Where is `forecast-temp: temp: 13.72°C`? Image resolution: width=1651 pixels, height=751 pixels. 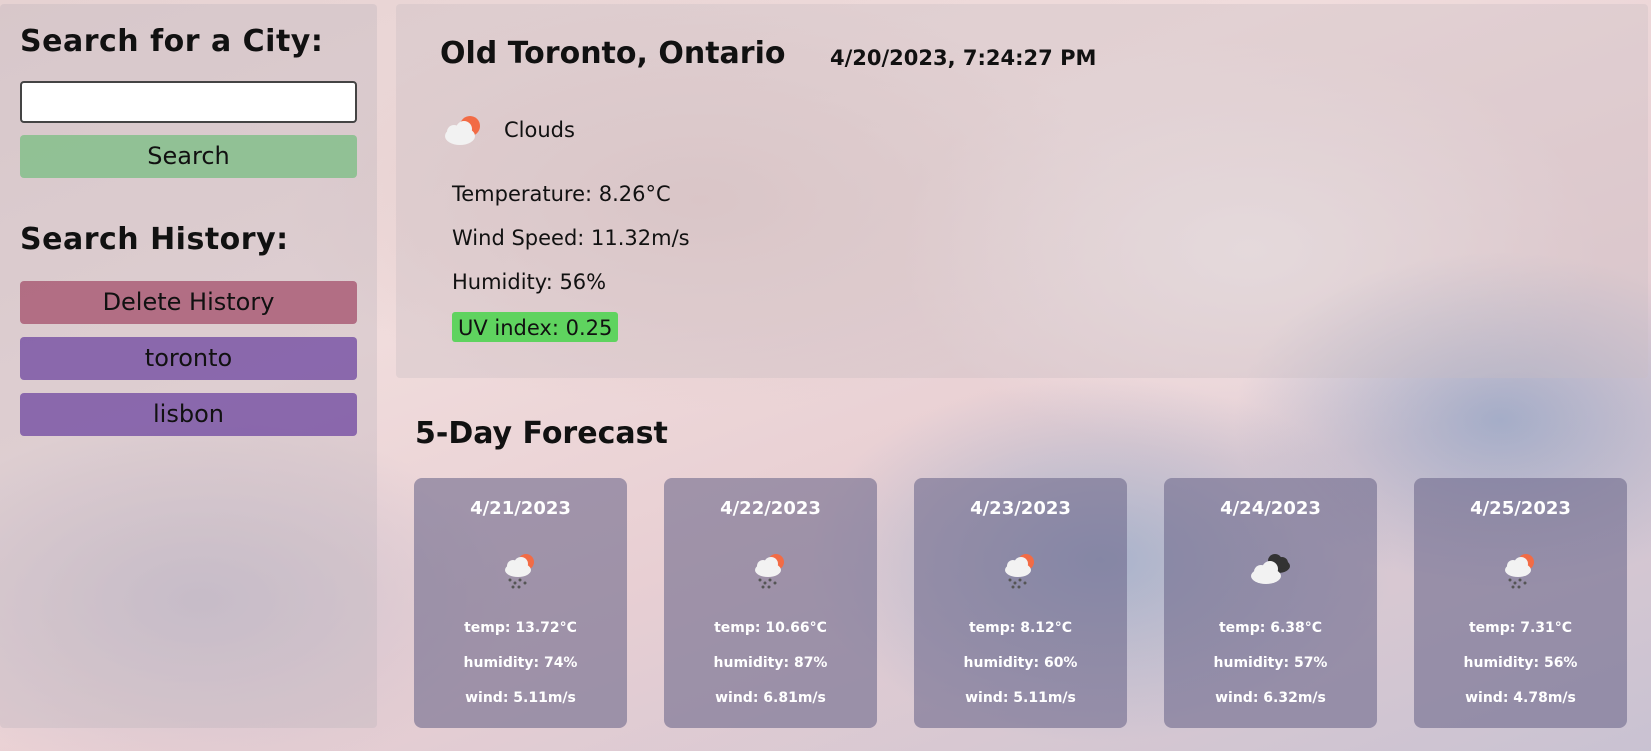
forecast-temp: temp: 13.72°C is located at coordinates (520, 628).